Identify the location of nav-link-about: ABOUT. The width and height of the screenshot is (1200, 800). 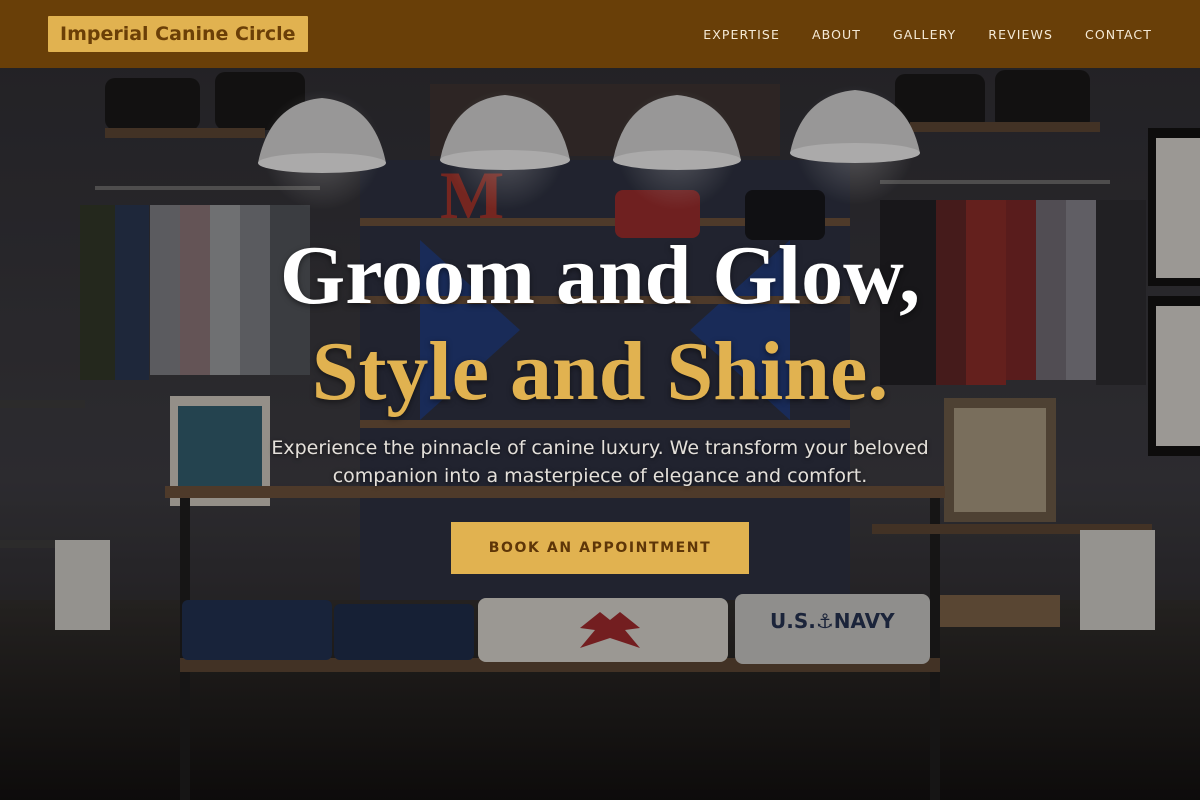
(836, 34).